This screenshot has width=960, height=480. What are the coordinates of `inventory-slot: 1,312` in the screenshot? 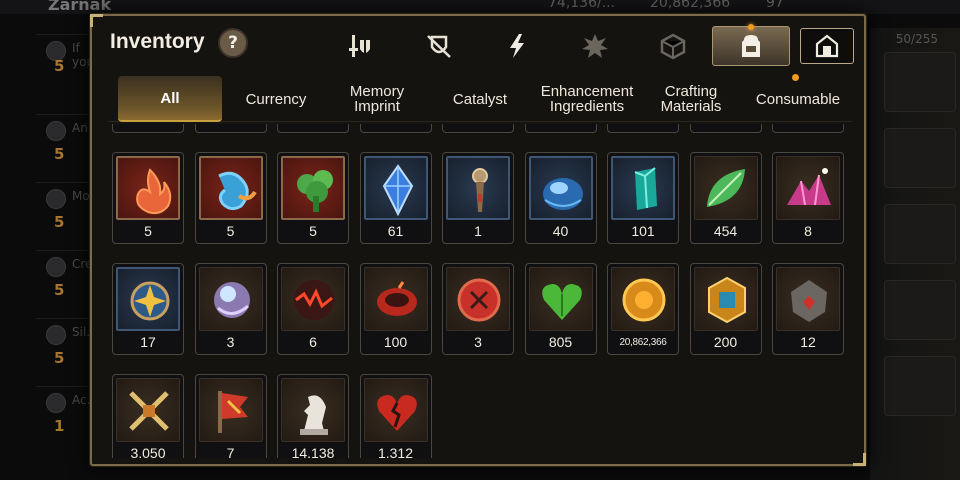 It's located at (395, 416).